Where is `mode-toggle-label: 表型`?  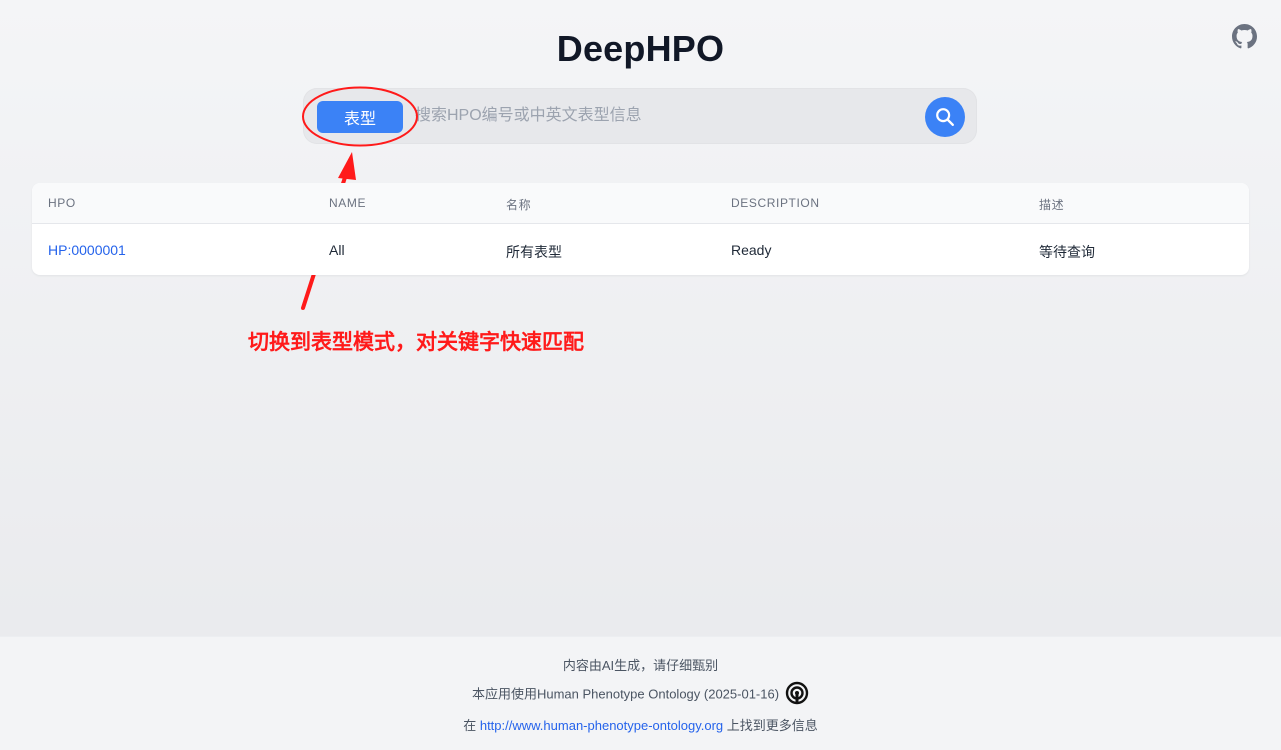
mode-toggle-label: 表型 is located at coordinates (359, 119).